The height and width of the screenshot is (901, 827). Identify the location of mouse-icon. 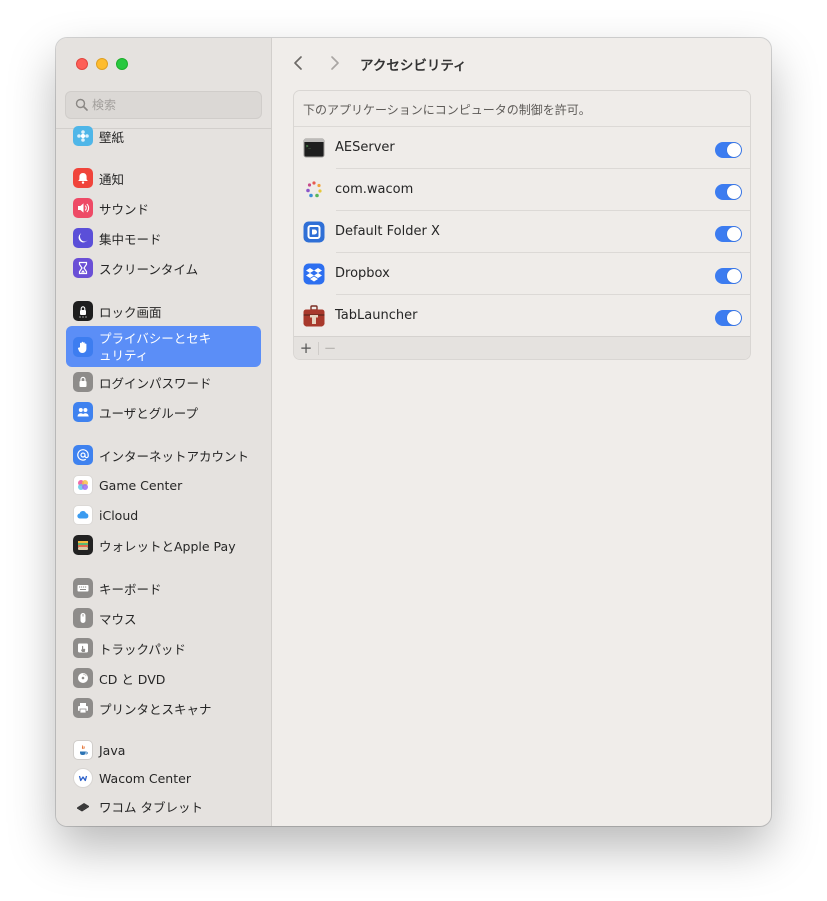
(83, 618).